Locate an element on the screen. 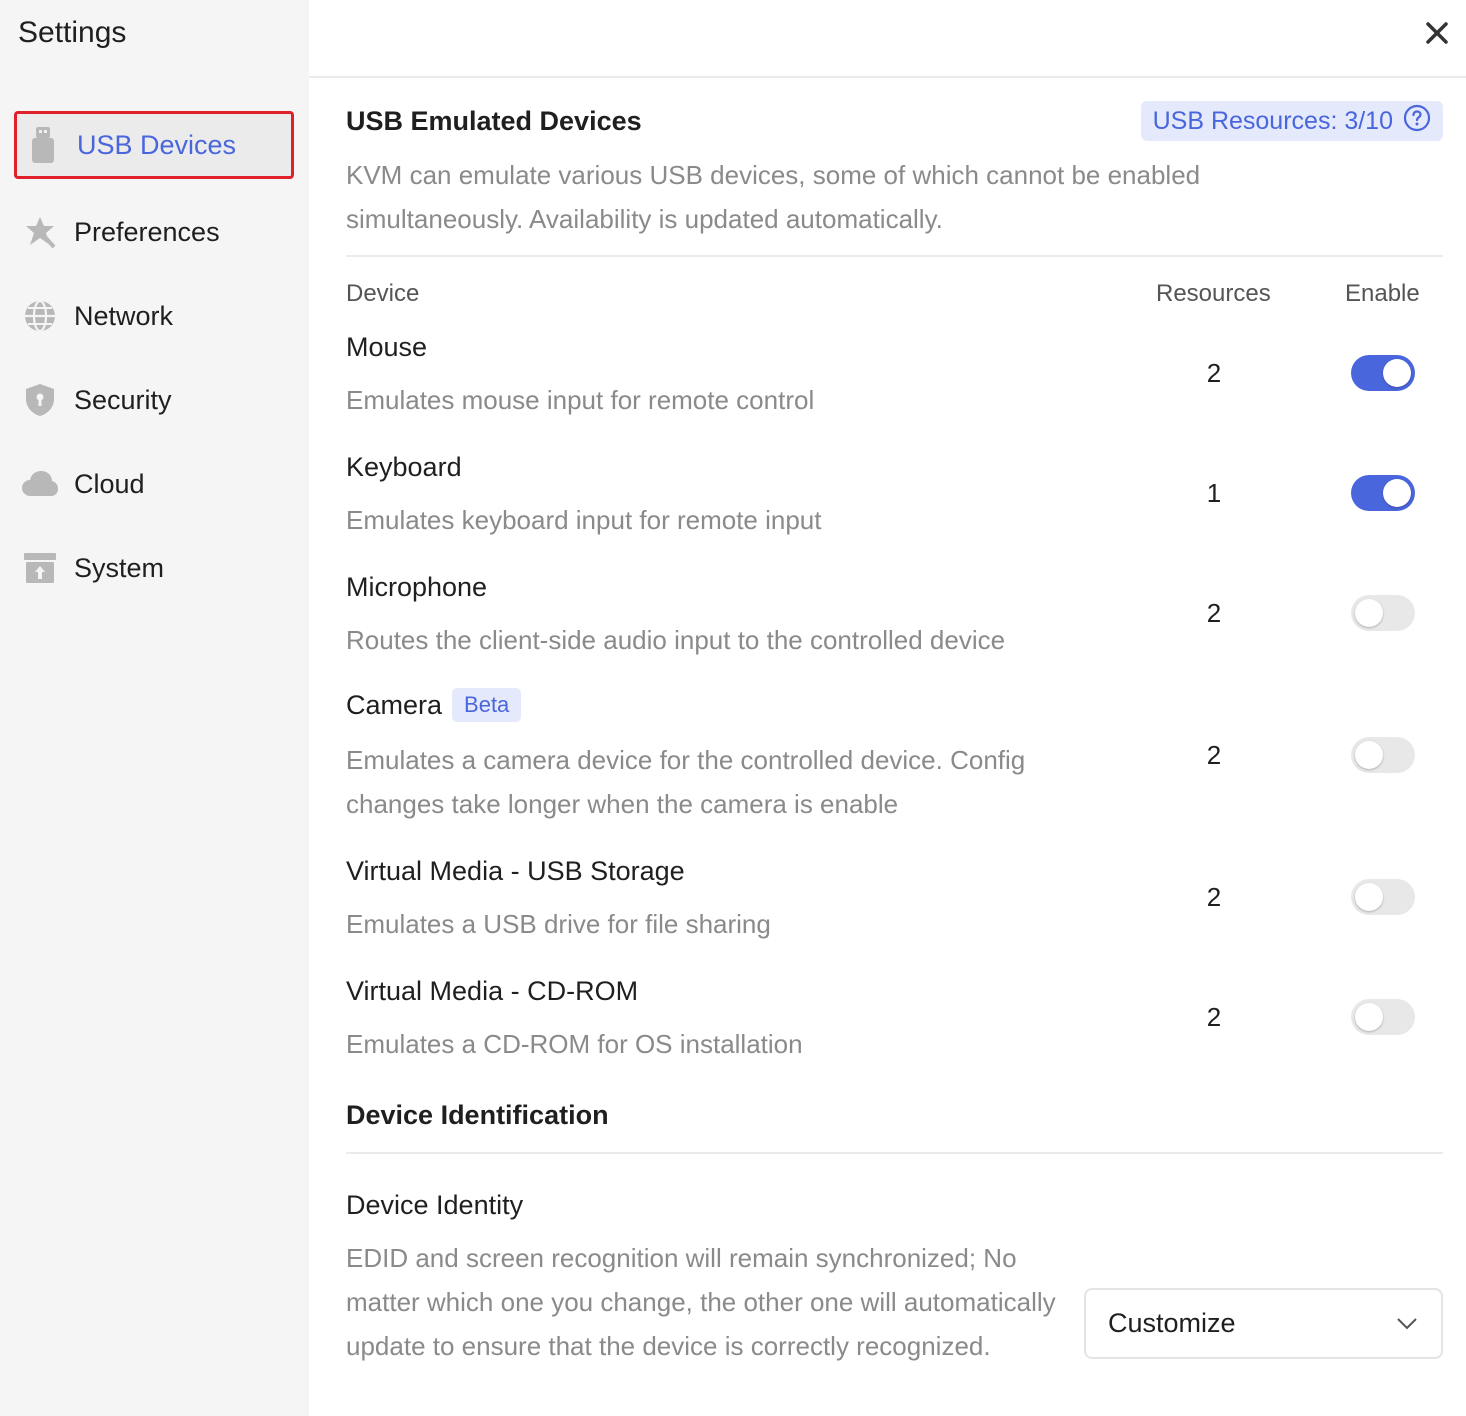 The image size is (1466, 1416). usb-resources-label: USB Resources: 3/10 is located at coordinates (1272, 120).